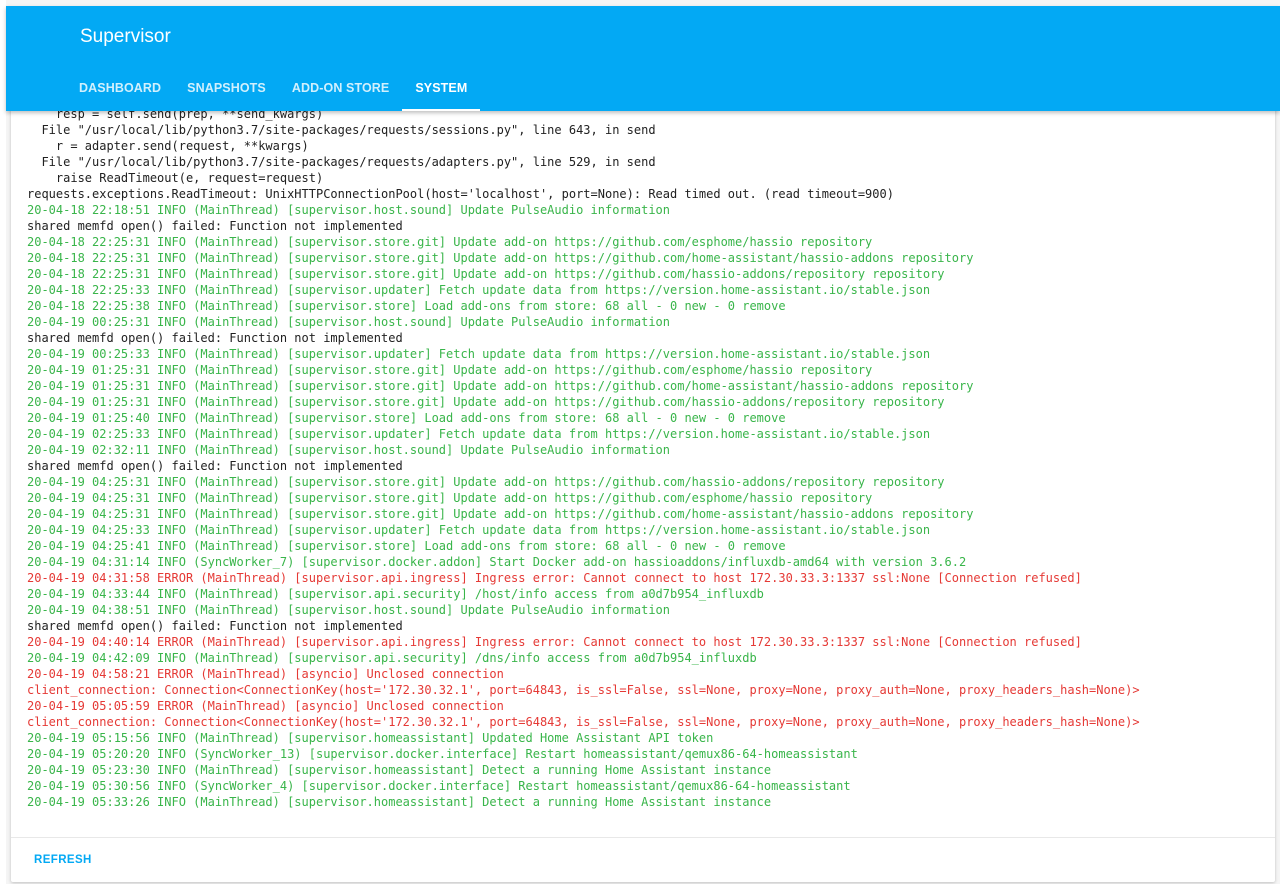 The width and height of the screenshot is (1280, 884). Describe the element at coordinates (63, 860) in the screenshot. I see `refresh-button: REFRESH` at that location.